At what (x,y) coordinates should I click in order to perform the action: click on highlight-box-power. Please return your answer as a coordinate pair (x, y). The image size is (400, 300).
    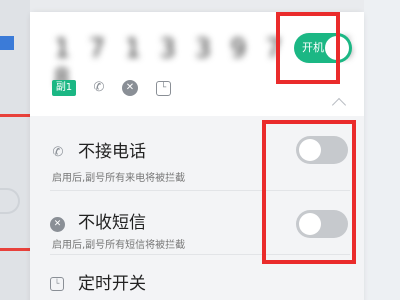
    Looking at the image, I should click on (308, 48).